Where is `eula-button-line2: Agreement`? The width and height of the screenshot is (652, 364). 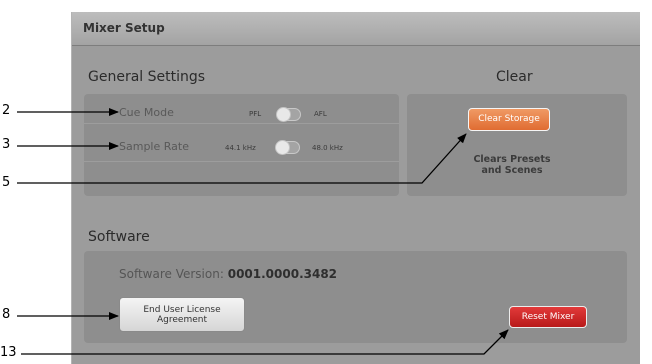 eula-button-line2: Agreement is located at coordinates (182, 320).